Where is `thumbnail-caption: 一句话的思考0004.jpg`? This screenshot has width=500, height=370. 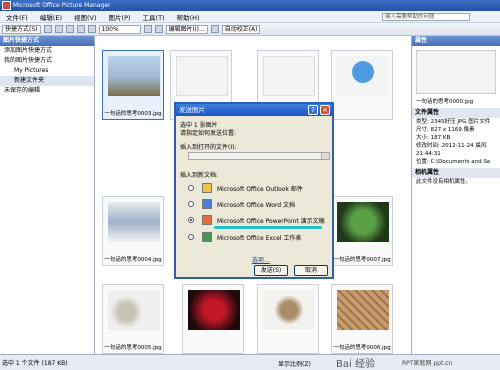 thumbnail-caption: 一句话的思考0004.jpg is located at coordinates (133, 260).